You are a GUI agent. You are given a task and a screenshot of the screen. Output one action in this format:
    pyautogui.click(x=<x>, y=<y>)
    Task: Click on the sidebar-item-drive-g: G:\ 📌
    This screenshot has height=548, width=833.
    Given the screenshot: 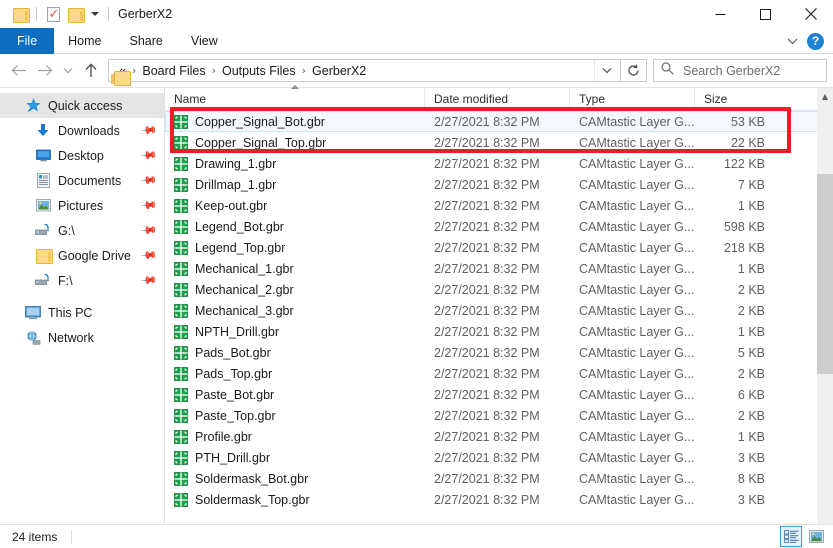 What is the action you would take?
    pyautogui.click(x=82, y=230)
    